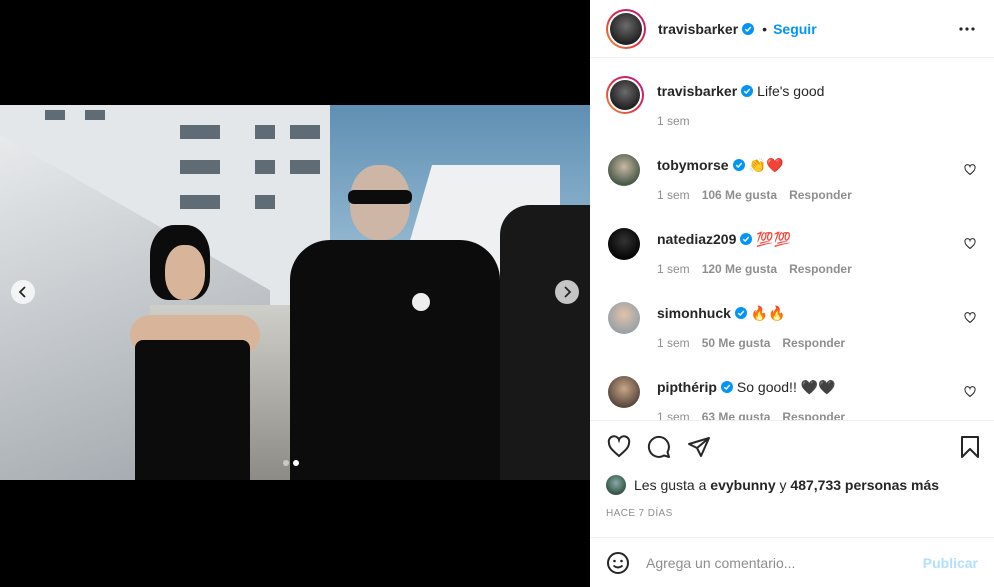  I want to click on post-header: travisbarker • Seguir, so click(792, 29).